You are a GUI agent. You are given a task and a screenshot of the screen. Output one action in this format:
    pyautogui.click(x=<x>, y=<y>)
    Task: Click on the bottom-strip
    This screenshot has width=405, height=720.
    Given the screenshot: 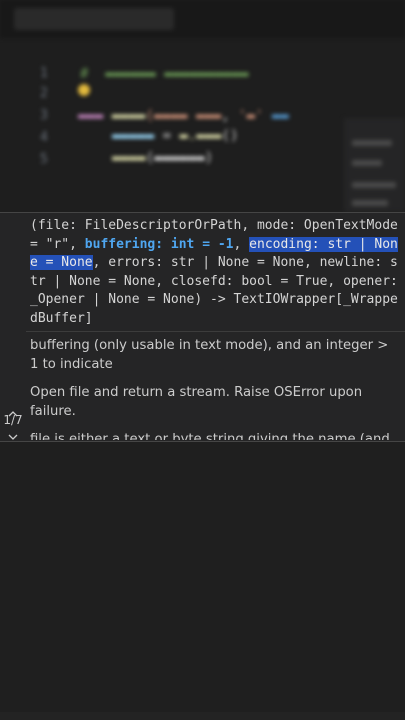 What is the action you would take?
    pyautogui.click(x=202, y=716)
    